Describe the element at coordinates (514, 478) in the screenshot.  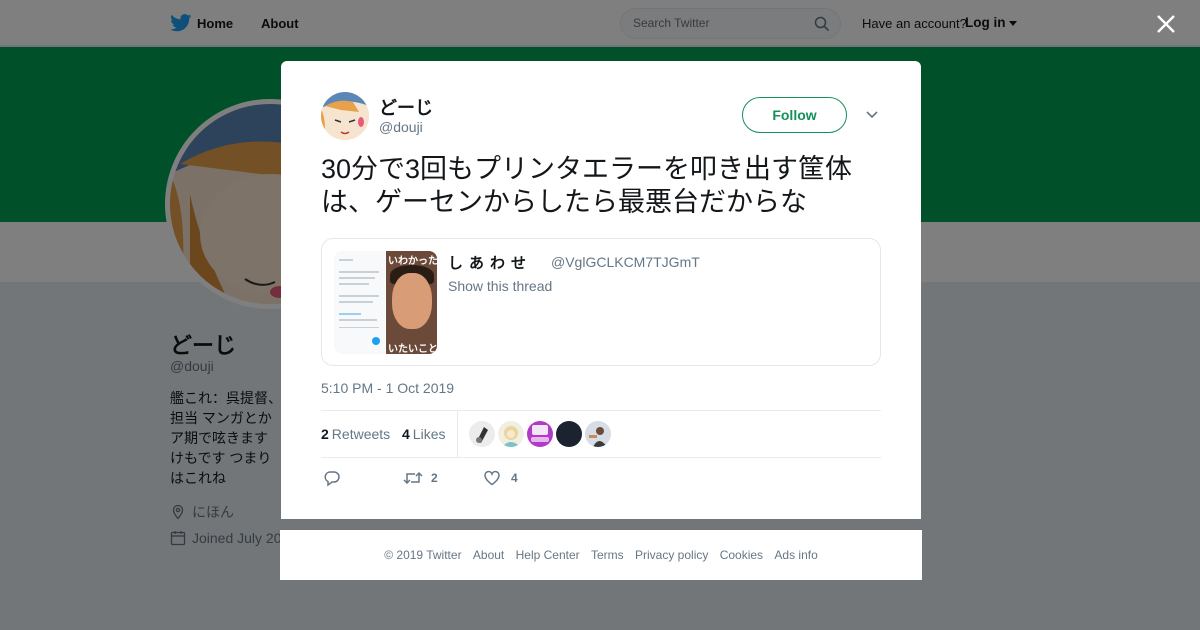
I see `like-count: 4` at that location.